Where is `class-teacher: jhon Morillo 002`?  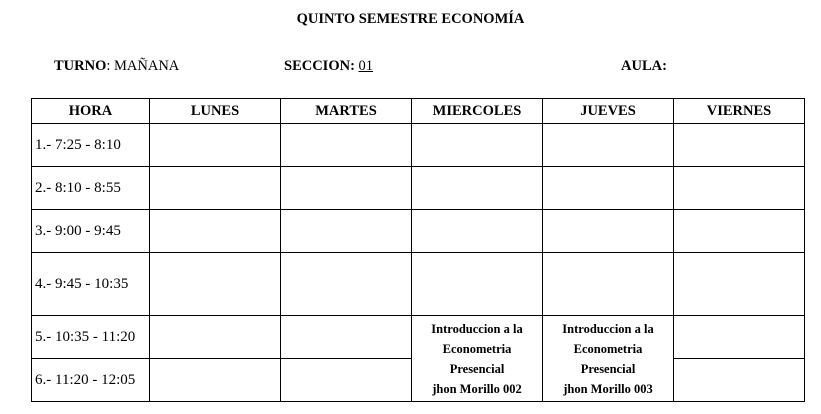 class-teacher: jhon Morillo 002 is located at coordinates (477, 388).